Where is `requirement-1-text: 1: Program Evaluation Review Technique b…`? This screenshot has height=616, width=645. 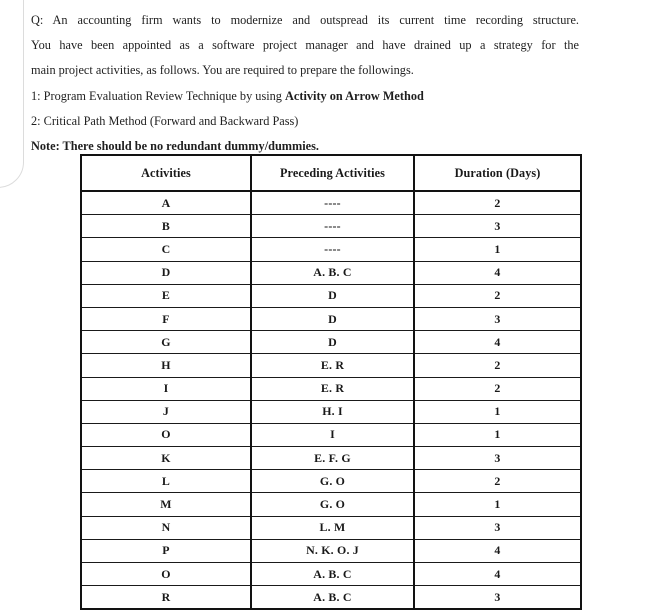
requirement-1-text: 1: Program Evaluation Review Technique b… is located at coordinates (158, 95).